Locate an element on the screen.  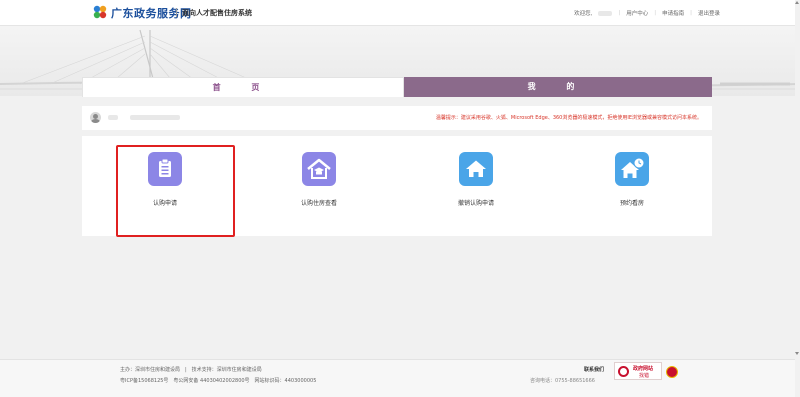
highlight-box is located at coordinates (175, 191).